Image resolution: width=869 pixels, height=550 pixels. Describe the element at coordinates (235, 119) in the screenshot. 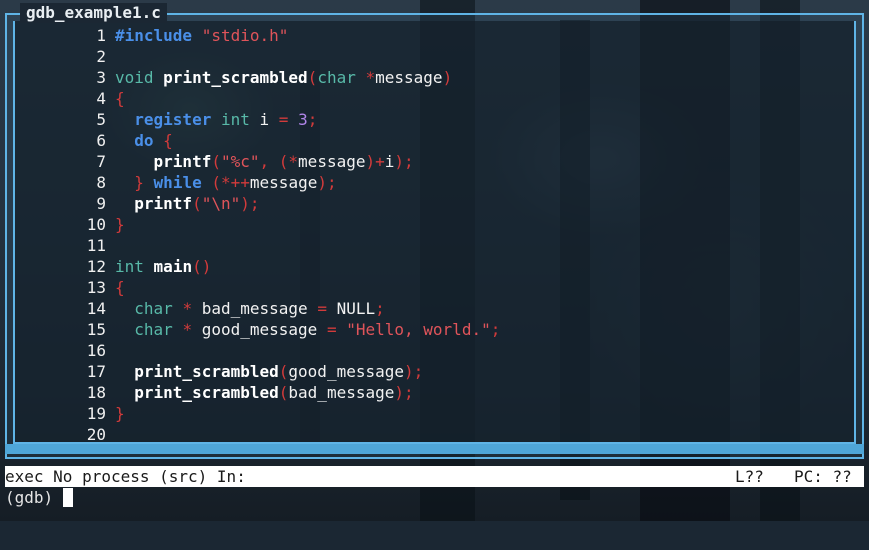

I see `code-token: int` at that location.